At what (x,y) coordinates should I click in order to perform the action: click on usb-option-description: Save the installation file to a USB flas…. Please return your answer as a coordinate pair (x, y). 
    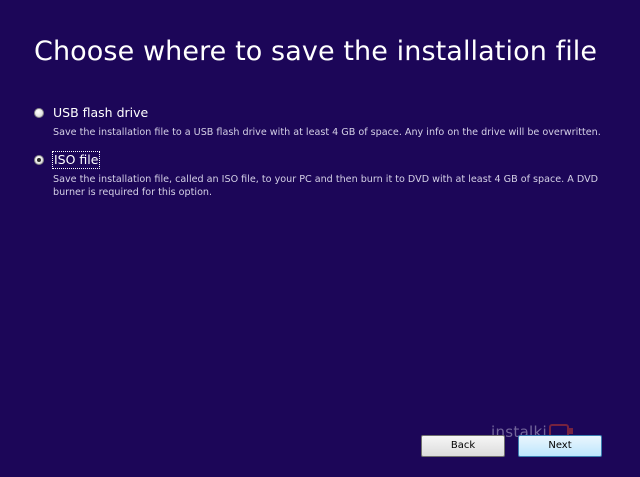
    Looking at the image, I should click on (327, 132).